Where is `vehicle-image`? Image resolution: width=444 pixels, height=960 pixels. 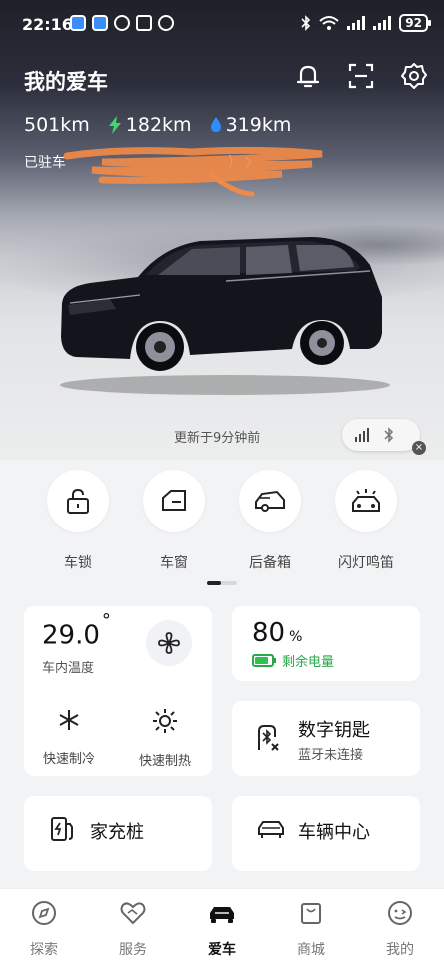 vehicle-image is located at coordinates (225, 316).